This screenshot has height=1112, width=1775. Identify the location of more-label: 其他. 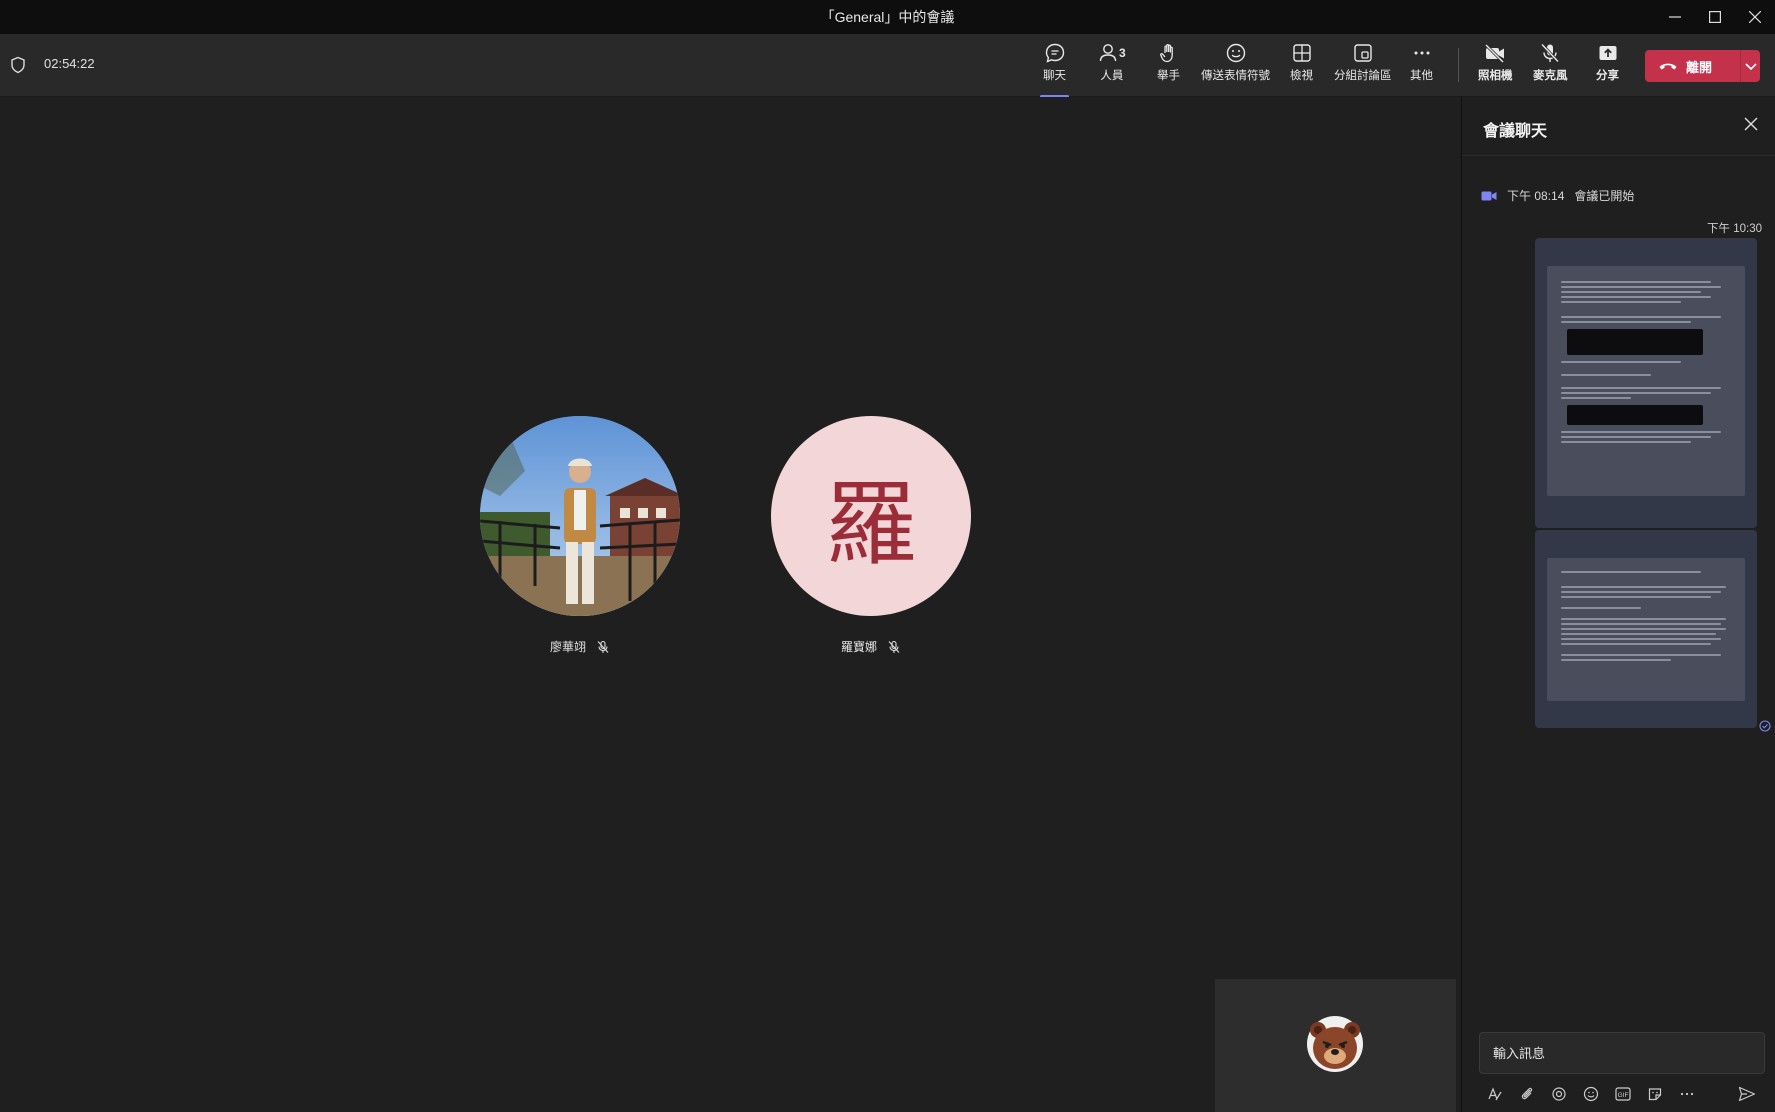
(1421, 76).